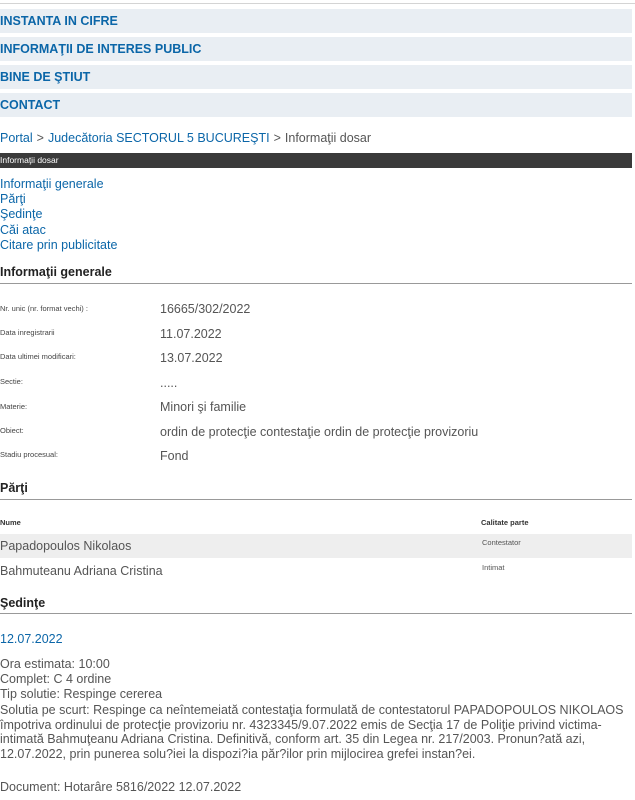 The image size is (635, 800). Describe the element at coordinates (14, 488) in the screenshot. I see `parties-title: Părţi` at that location.